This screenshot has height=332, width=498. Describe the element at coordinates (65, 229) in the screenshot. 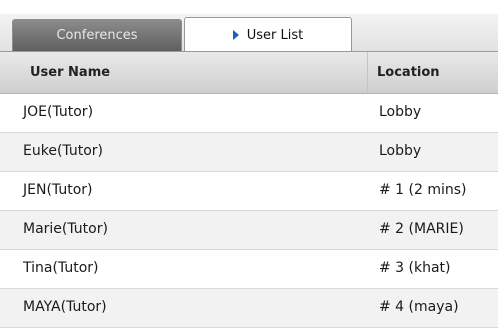

I see `user-name-cell: Marie(Tutor)` at that location.